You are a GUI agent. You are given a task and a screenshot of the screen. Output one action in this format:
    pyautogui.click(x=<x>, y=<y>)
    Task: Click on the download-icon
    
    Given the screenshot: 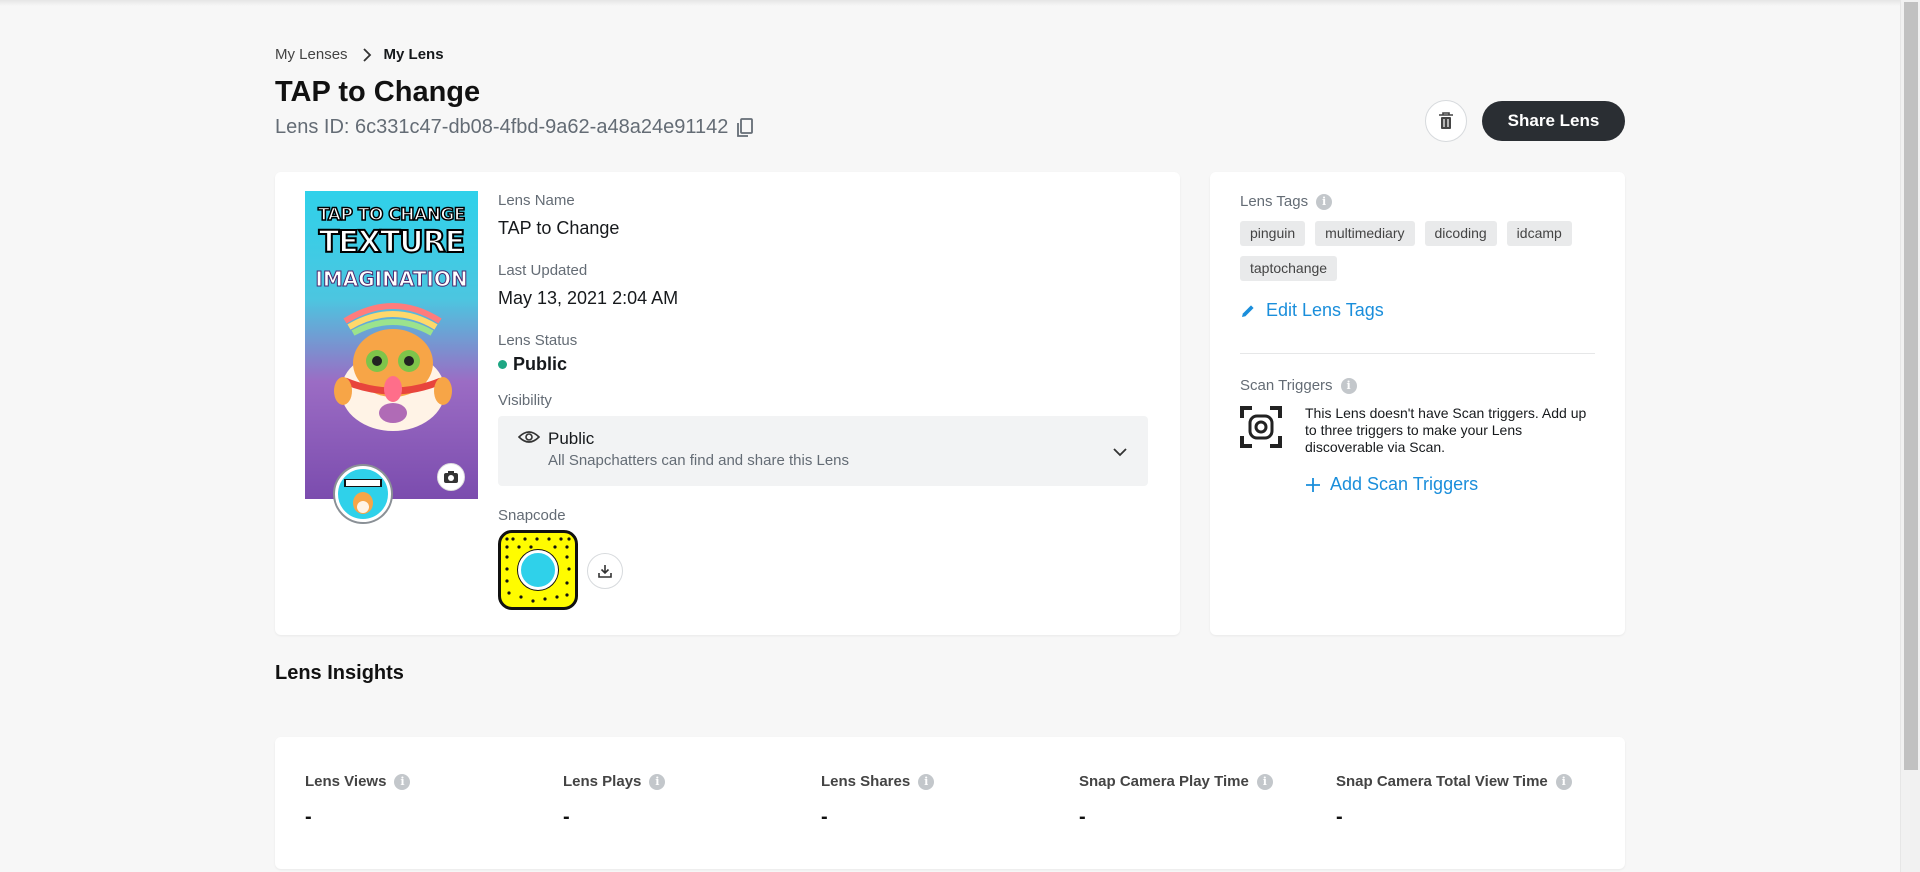 What is the action you would take?
    pyautogui.click(x=605, y=571)
    